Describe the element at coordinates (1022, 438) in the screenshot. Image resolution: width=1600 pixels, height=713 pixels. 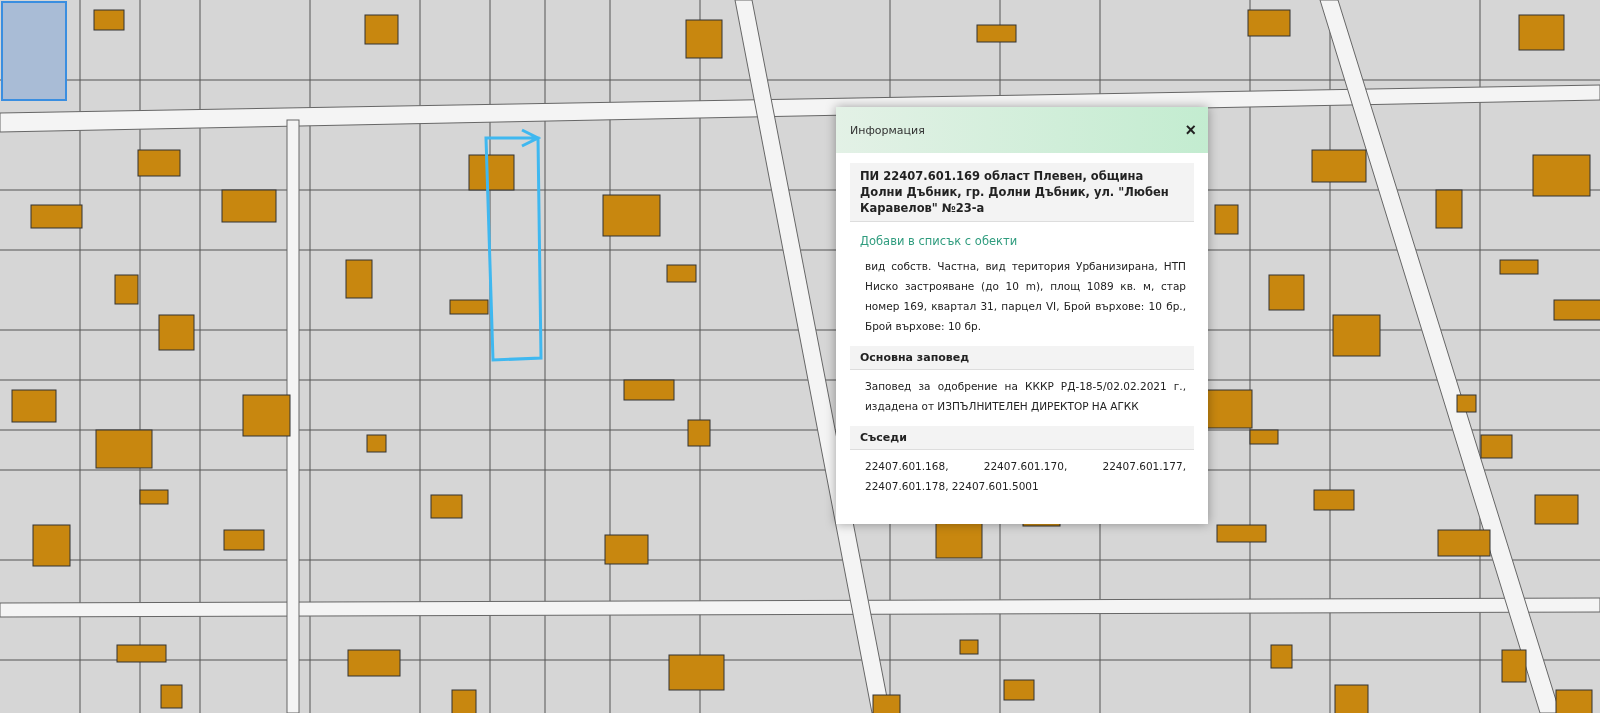
I see `section-heading: Съседи` at that location.